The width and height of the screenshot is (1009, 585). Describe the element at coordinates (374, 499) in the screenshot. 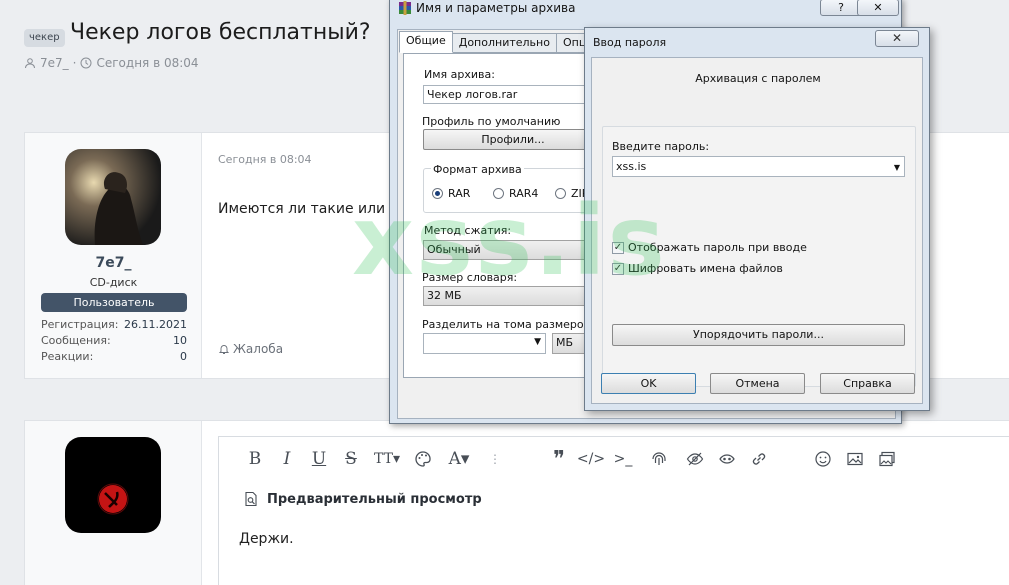

I see `preview-label: Предварительный просмотр` at that location.